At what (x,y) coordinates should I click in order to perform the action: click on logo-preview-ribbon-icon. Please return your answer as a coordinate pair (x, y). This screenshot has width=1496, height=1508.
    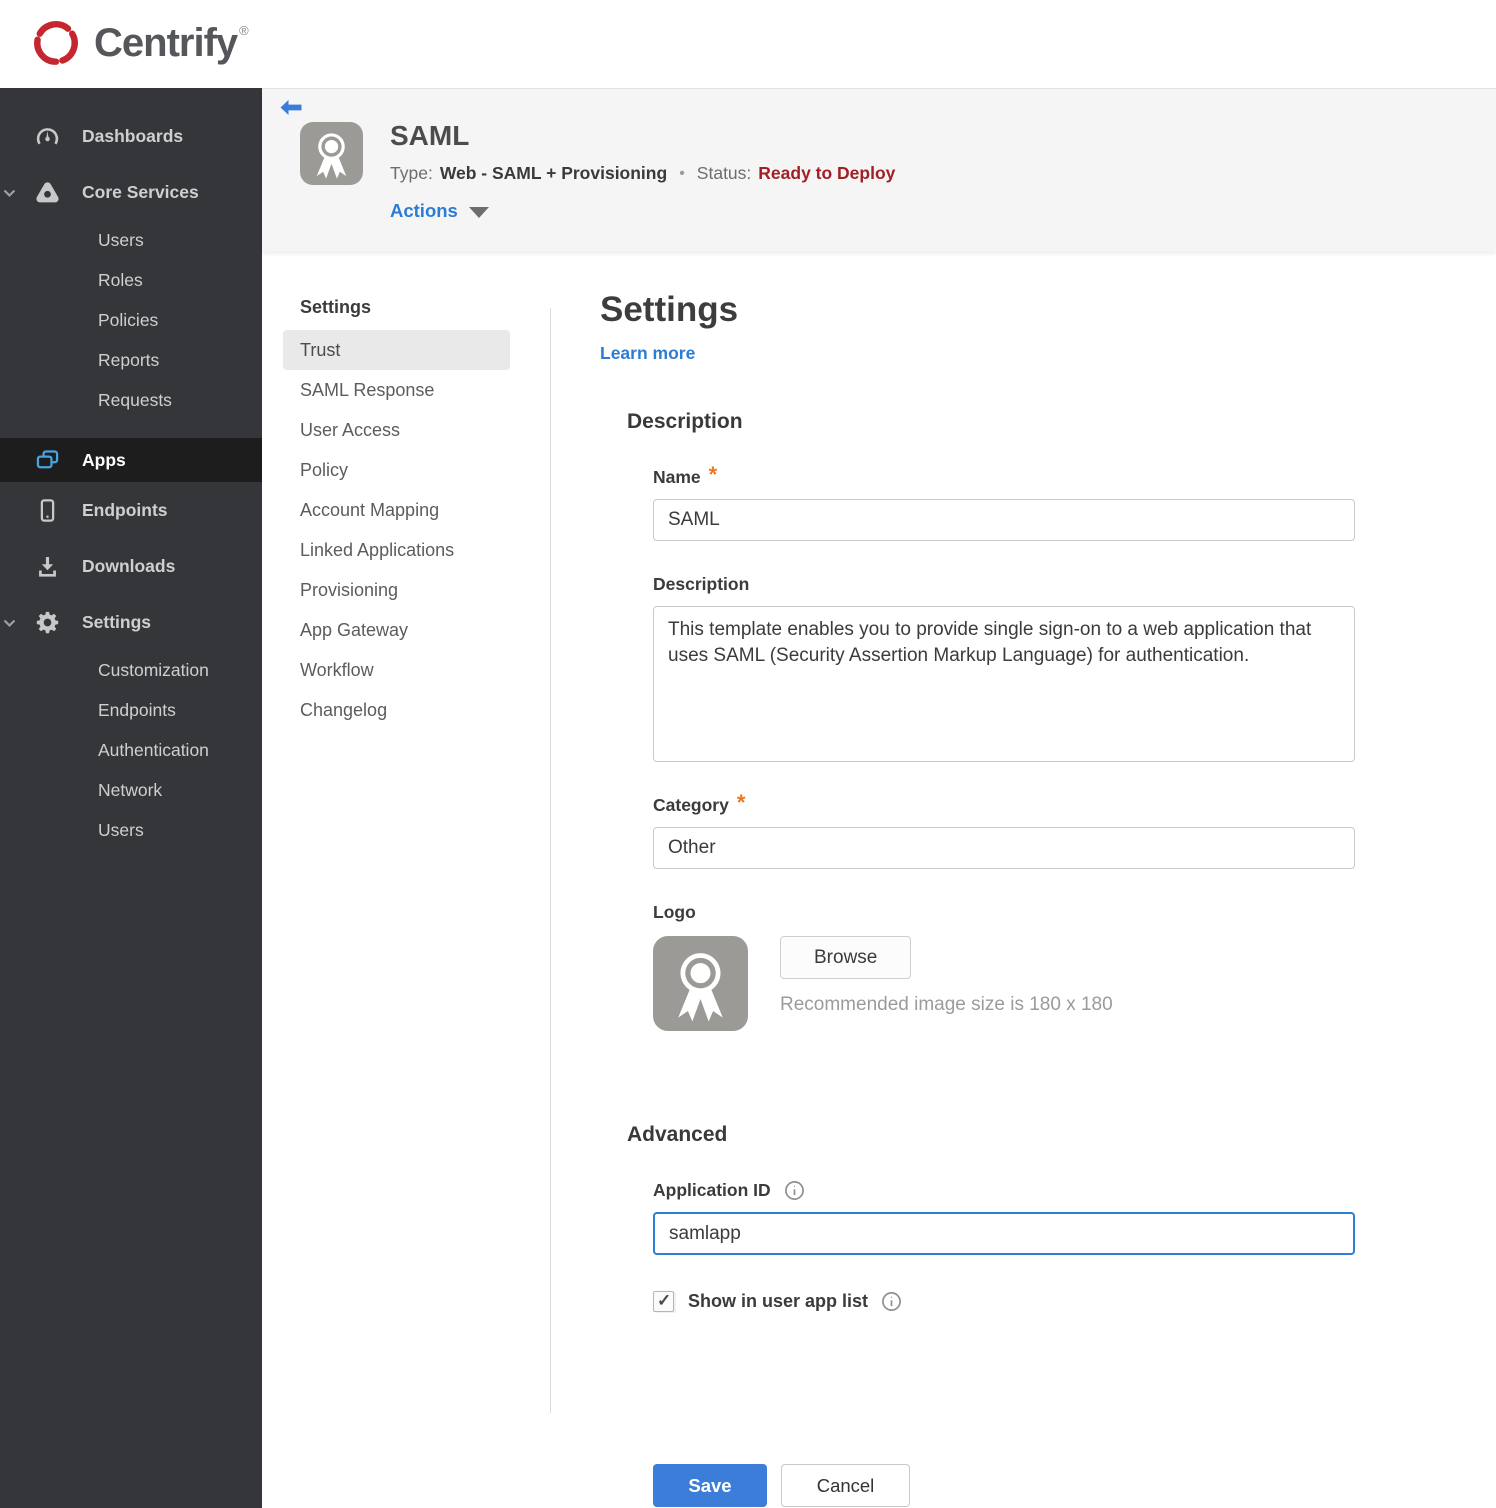
    Looking at the image, I should click on (700, 983).